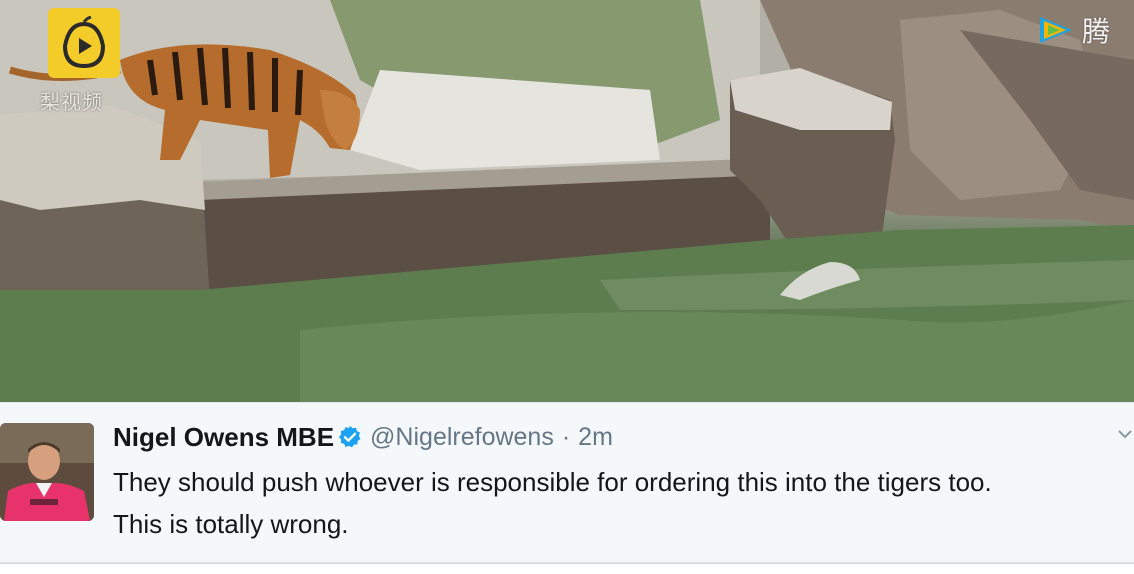 The width and height of the screenshot is (1134, 574). I want to click on tweet-header: Nigel Owens MBE @Nigelrefowens · 2m, so click(363, 437).